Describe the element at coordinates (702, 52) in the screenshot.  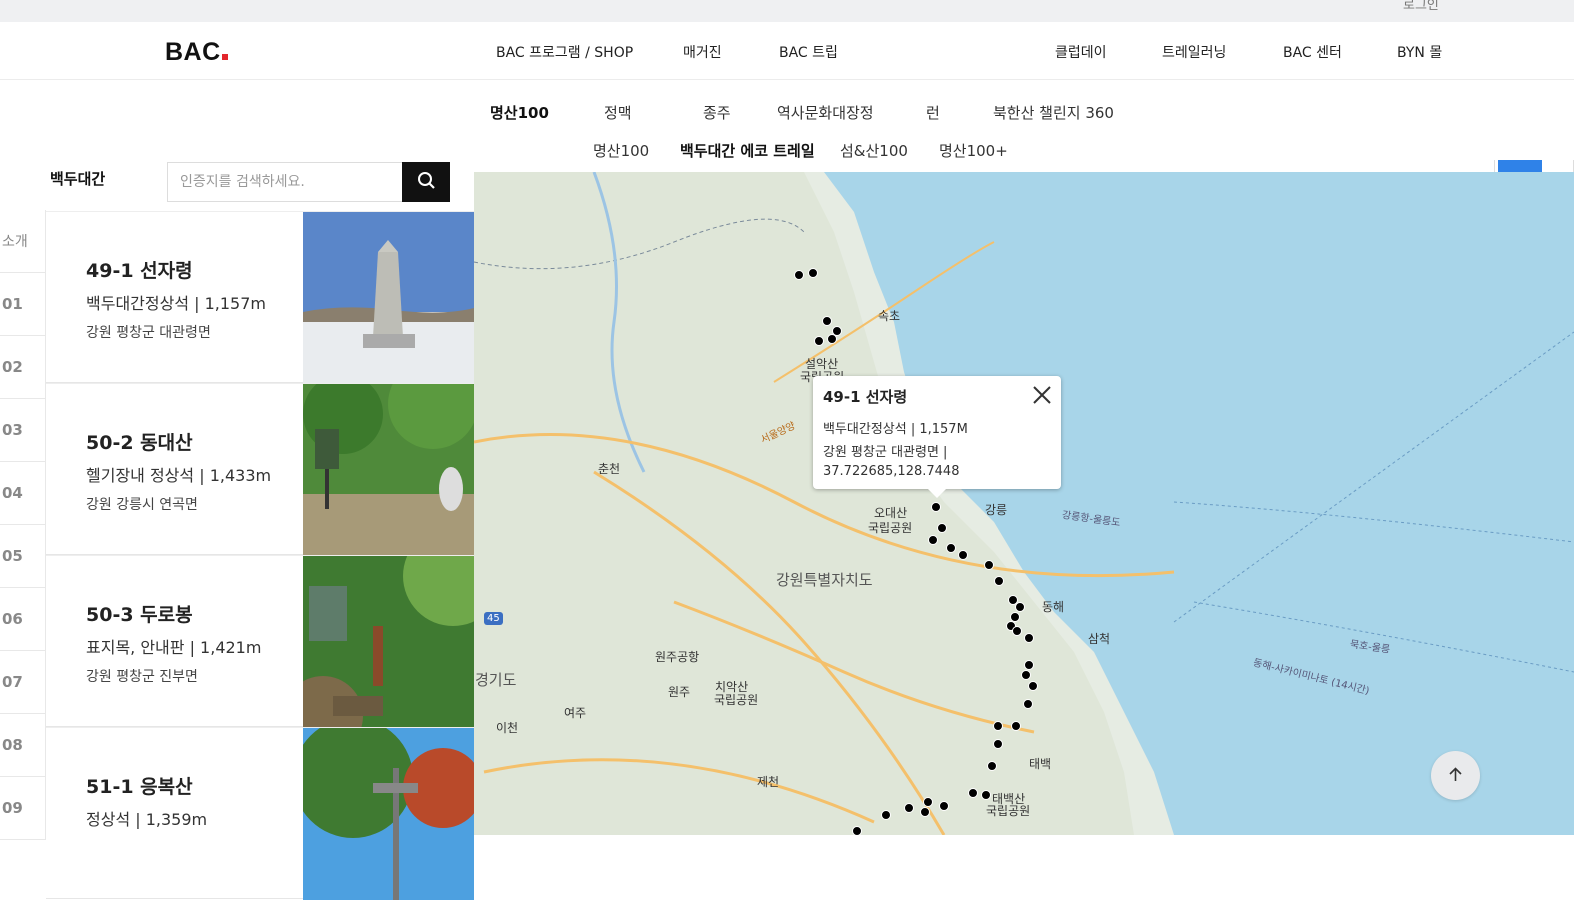
I see `nav-magazine: 매거진` at that location.